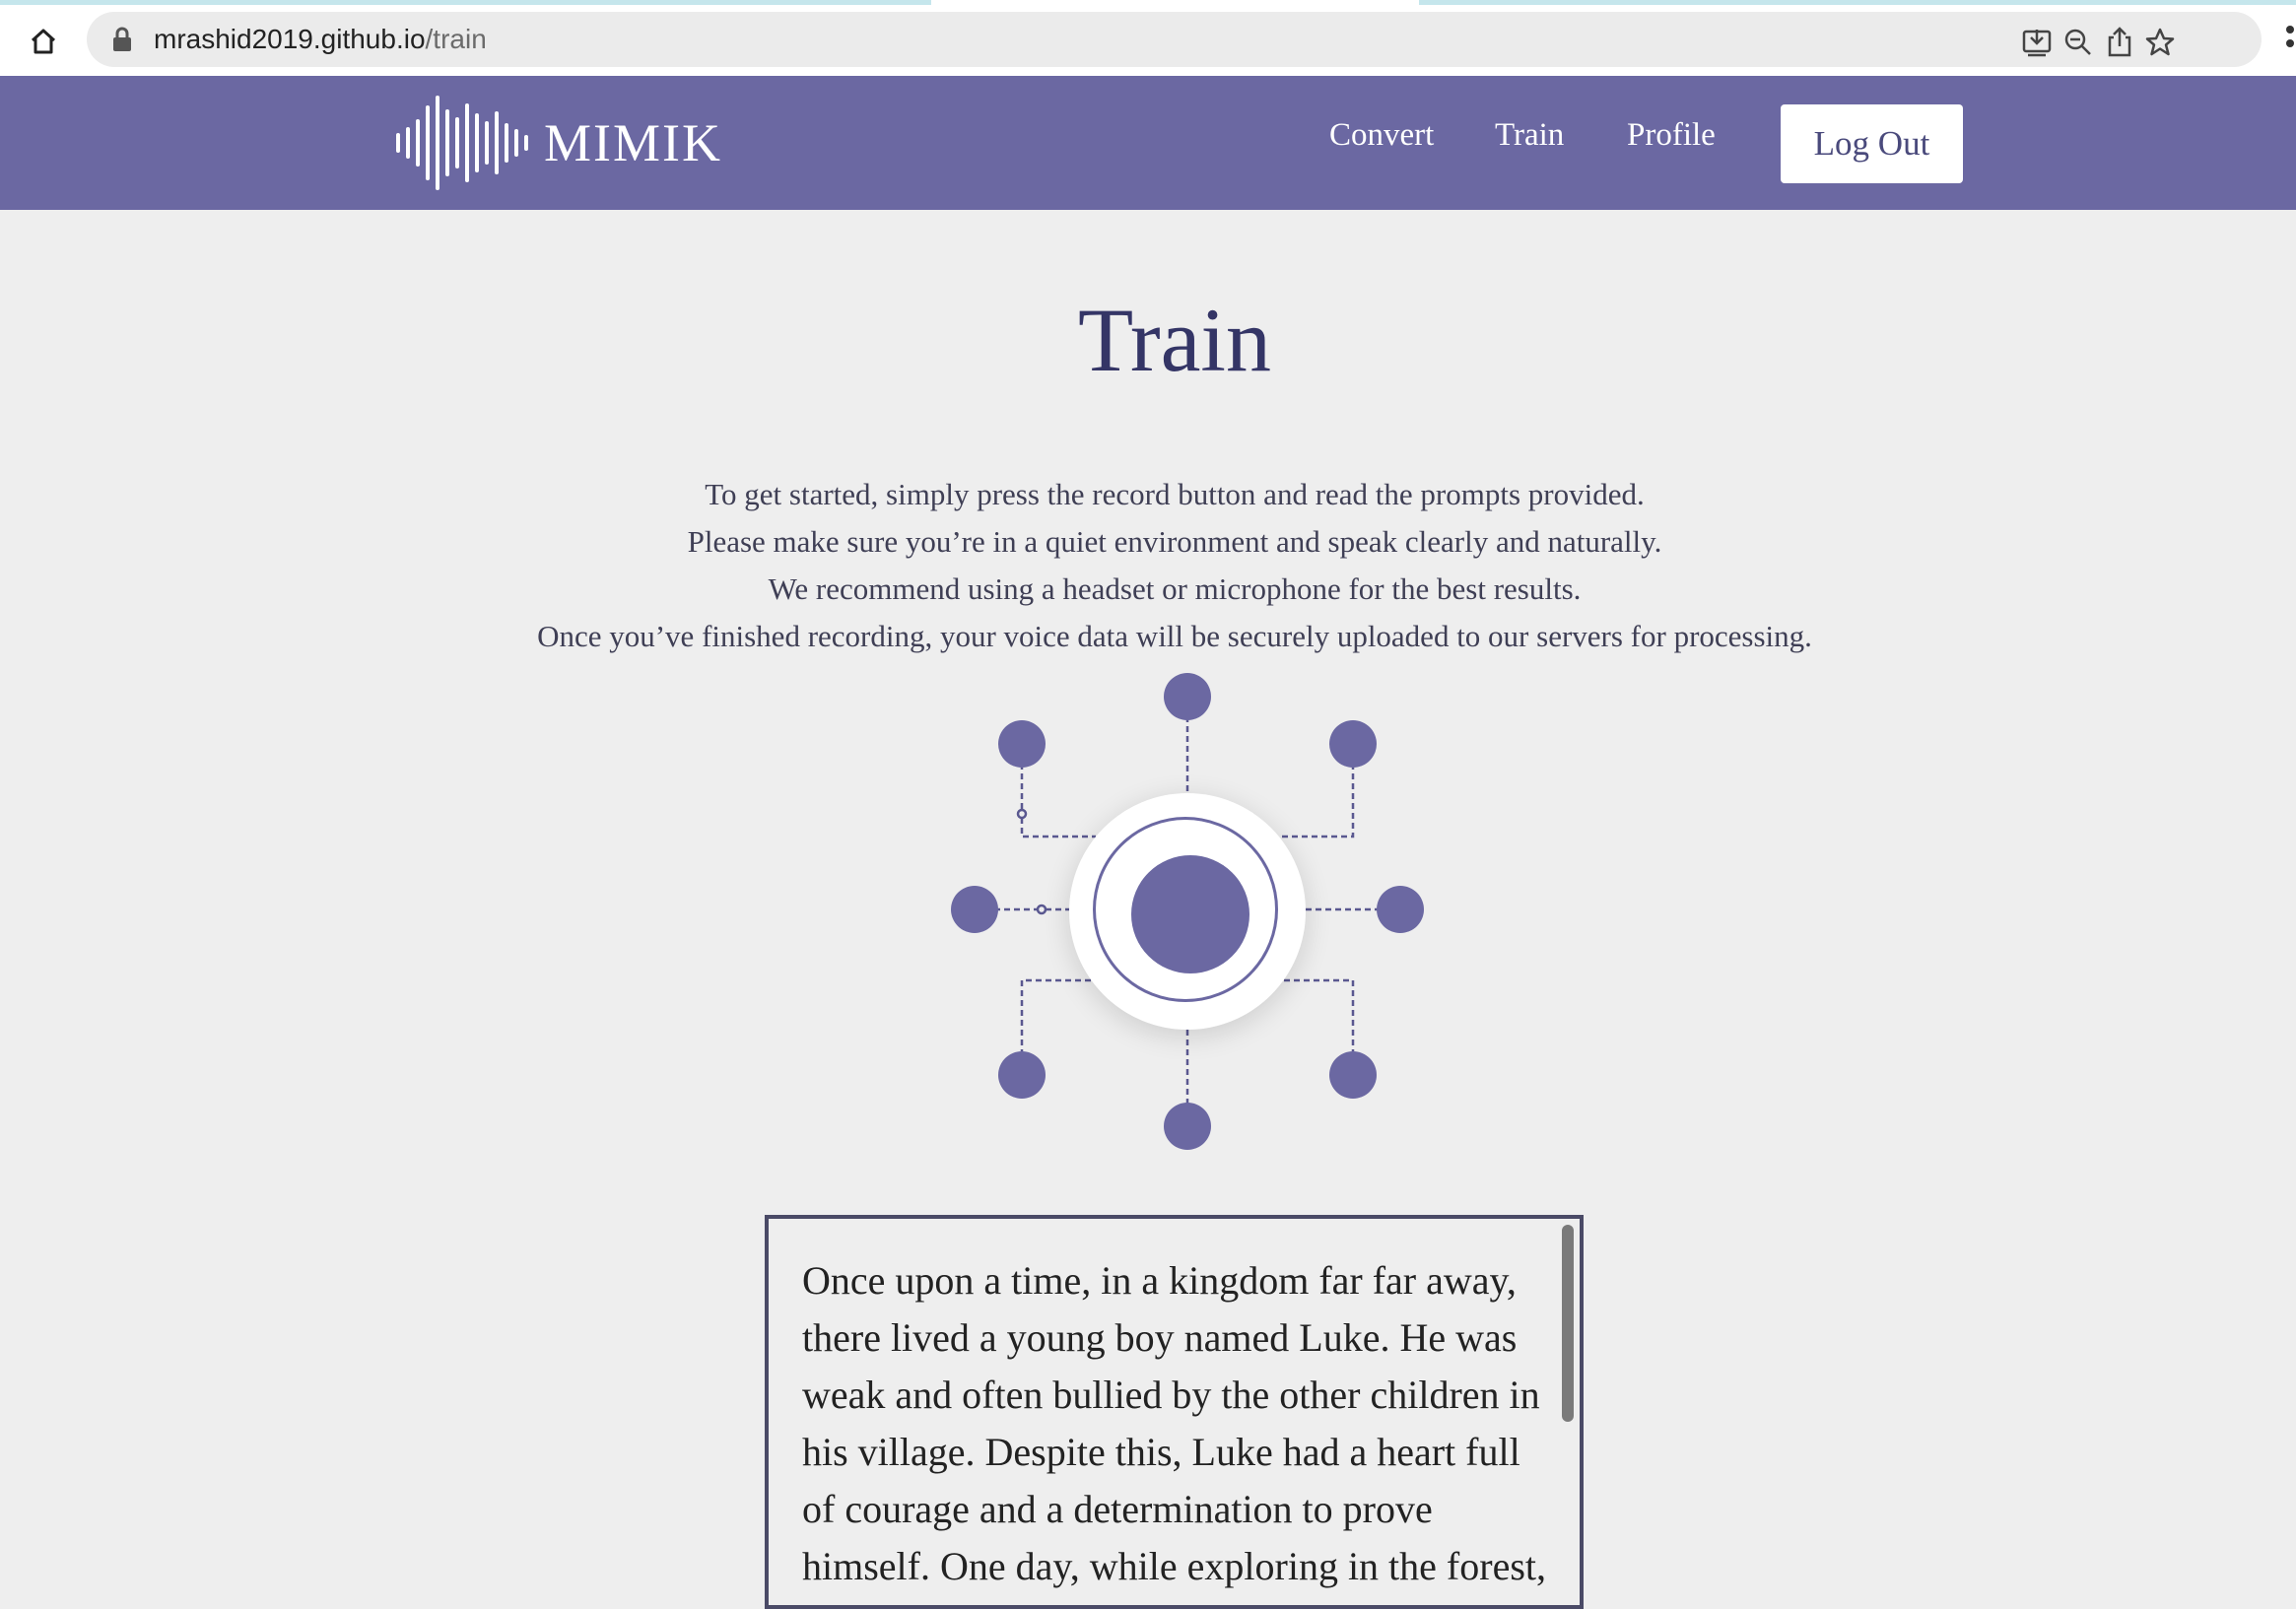 The width and height of the screenshot is (2296, 1609). I want to click on logo: MIMIK, so click(558, 143).